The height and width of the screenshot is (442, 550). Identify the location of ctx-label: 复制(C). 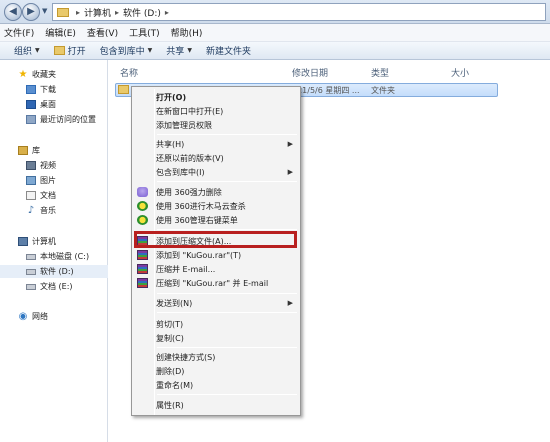
(170, 338).